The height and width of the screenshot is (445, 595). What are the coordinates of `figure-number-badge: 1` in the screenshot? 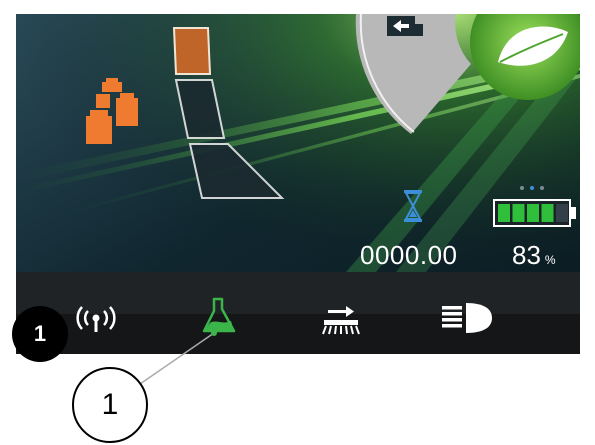 It's located at (40, 334).